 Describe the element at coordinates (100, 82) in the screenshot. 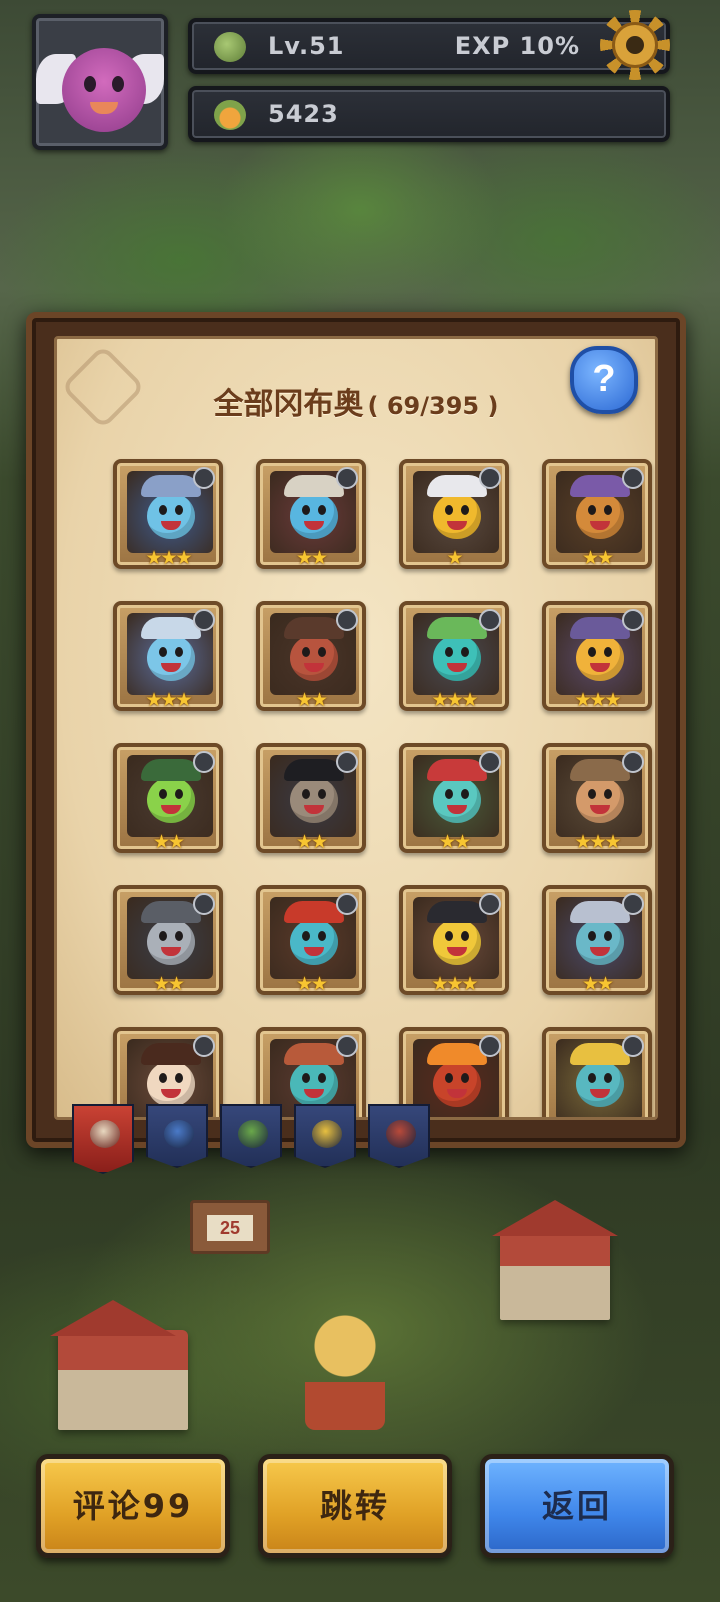

I see `player-avatar` at that location.